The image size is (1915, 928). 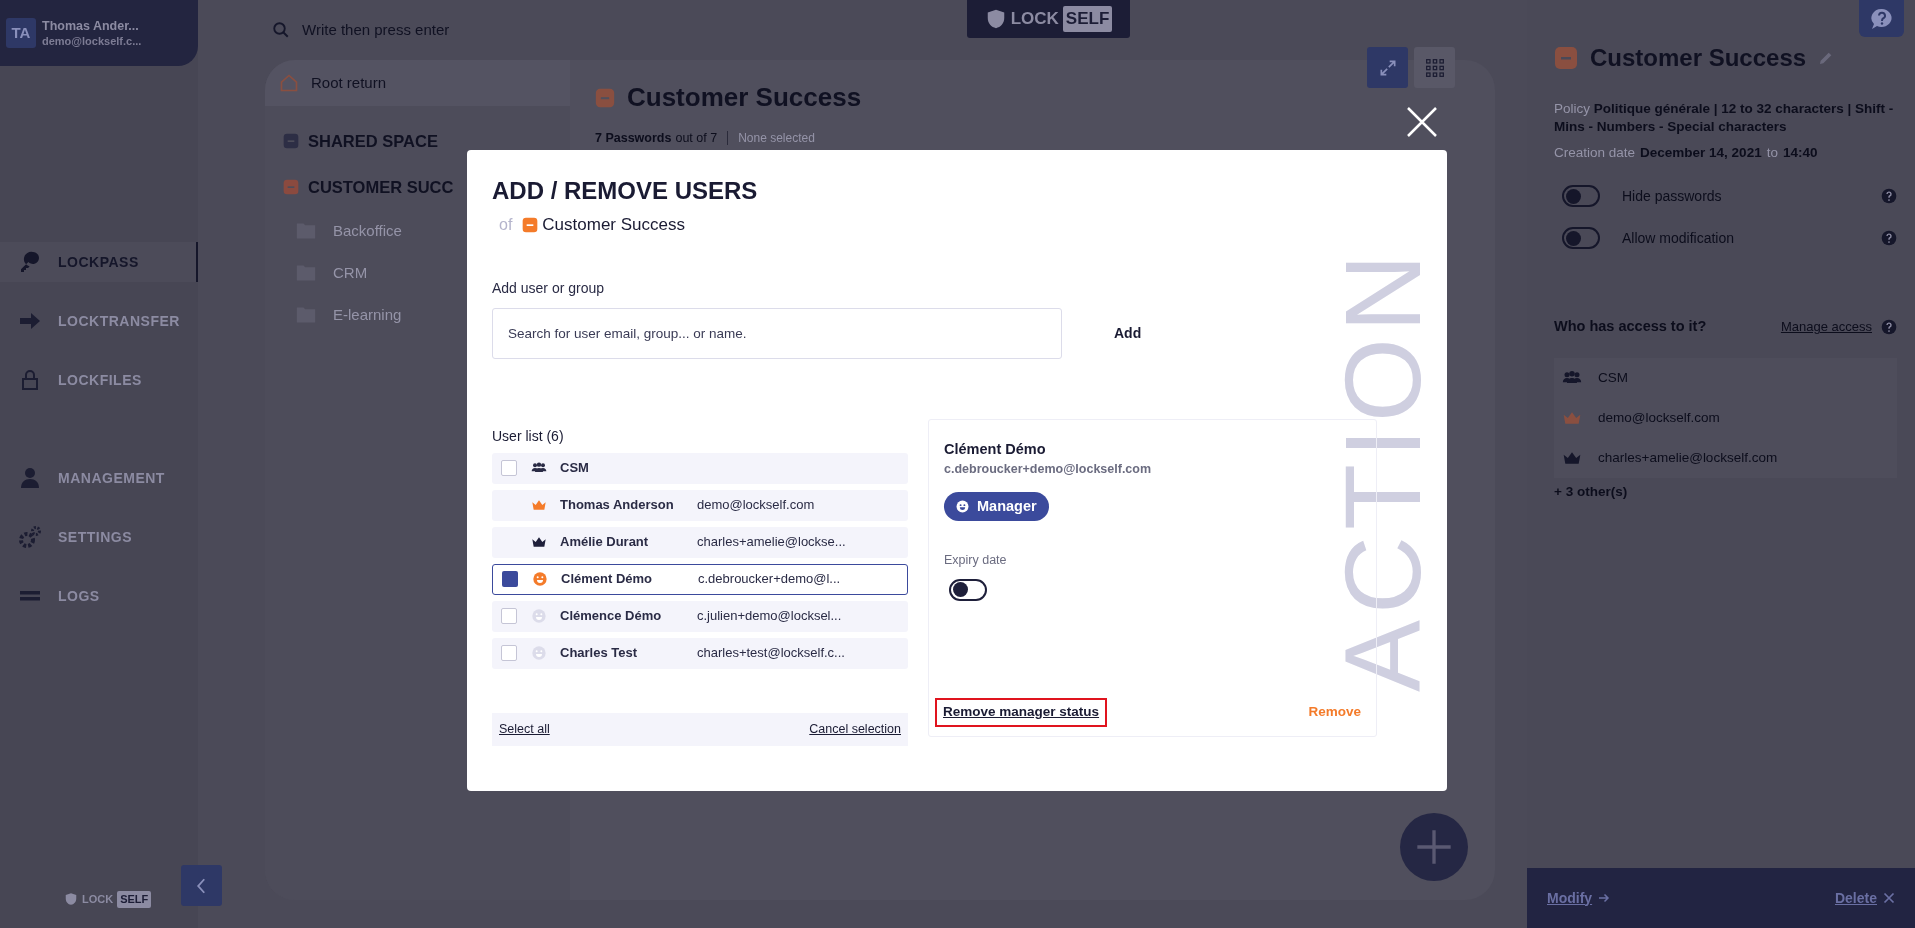 What do you see at coordinates (633, 138) in the screenshot?
I see `password-count: 7 Passwords` at bounding box center [633, 138].